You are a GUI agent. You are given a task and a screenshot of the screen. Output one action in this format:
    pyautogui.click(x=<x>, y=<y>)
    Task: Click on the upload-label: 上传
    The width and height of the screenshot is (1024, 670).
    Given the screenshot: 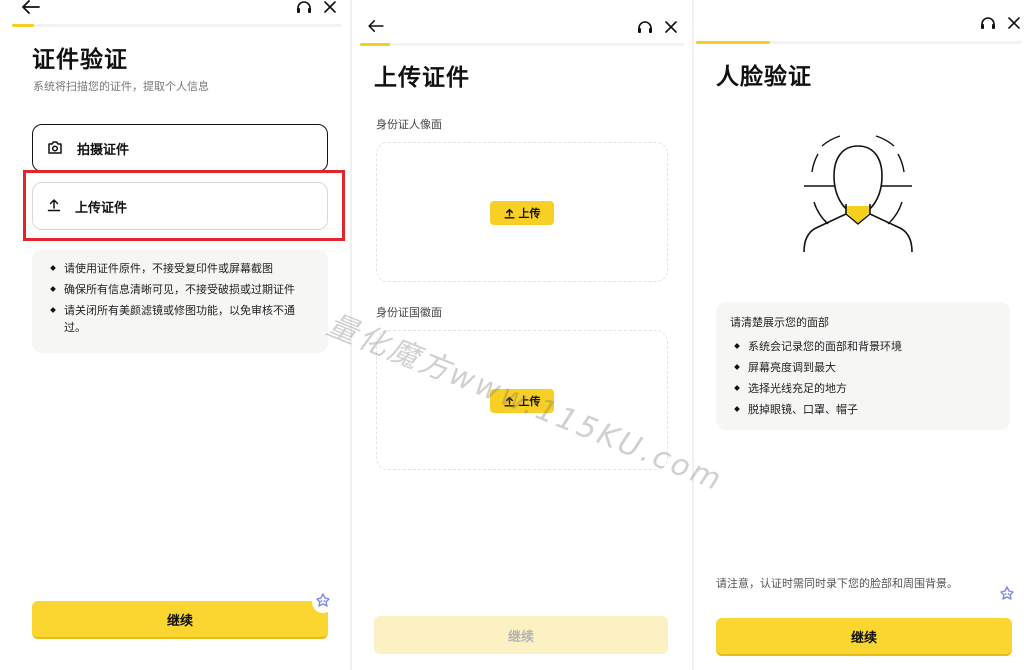 What is the action you would take?
    pyautogui.click(x=529, y=213)
    